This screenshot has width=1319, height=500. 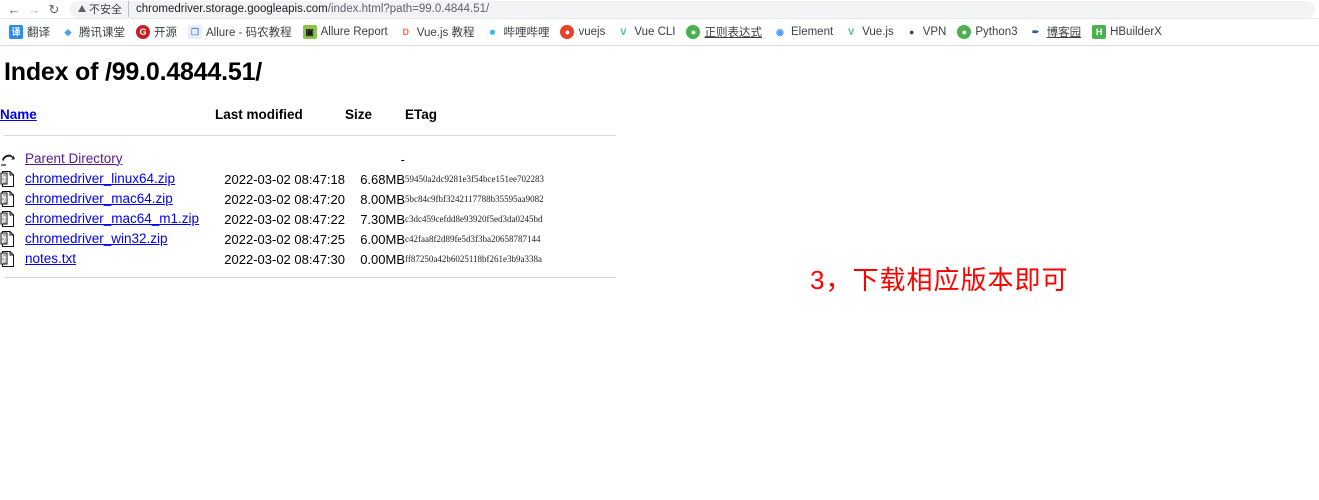 I want to click on bookmark-label: HBuilderX, so click(x=1136, y=32).